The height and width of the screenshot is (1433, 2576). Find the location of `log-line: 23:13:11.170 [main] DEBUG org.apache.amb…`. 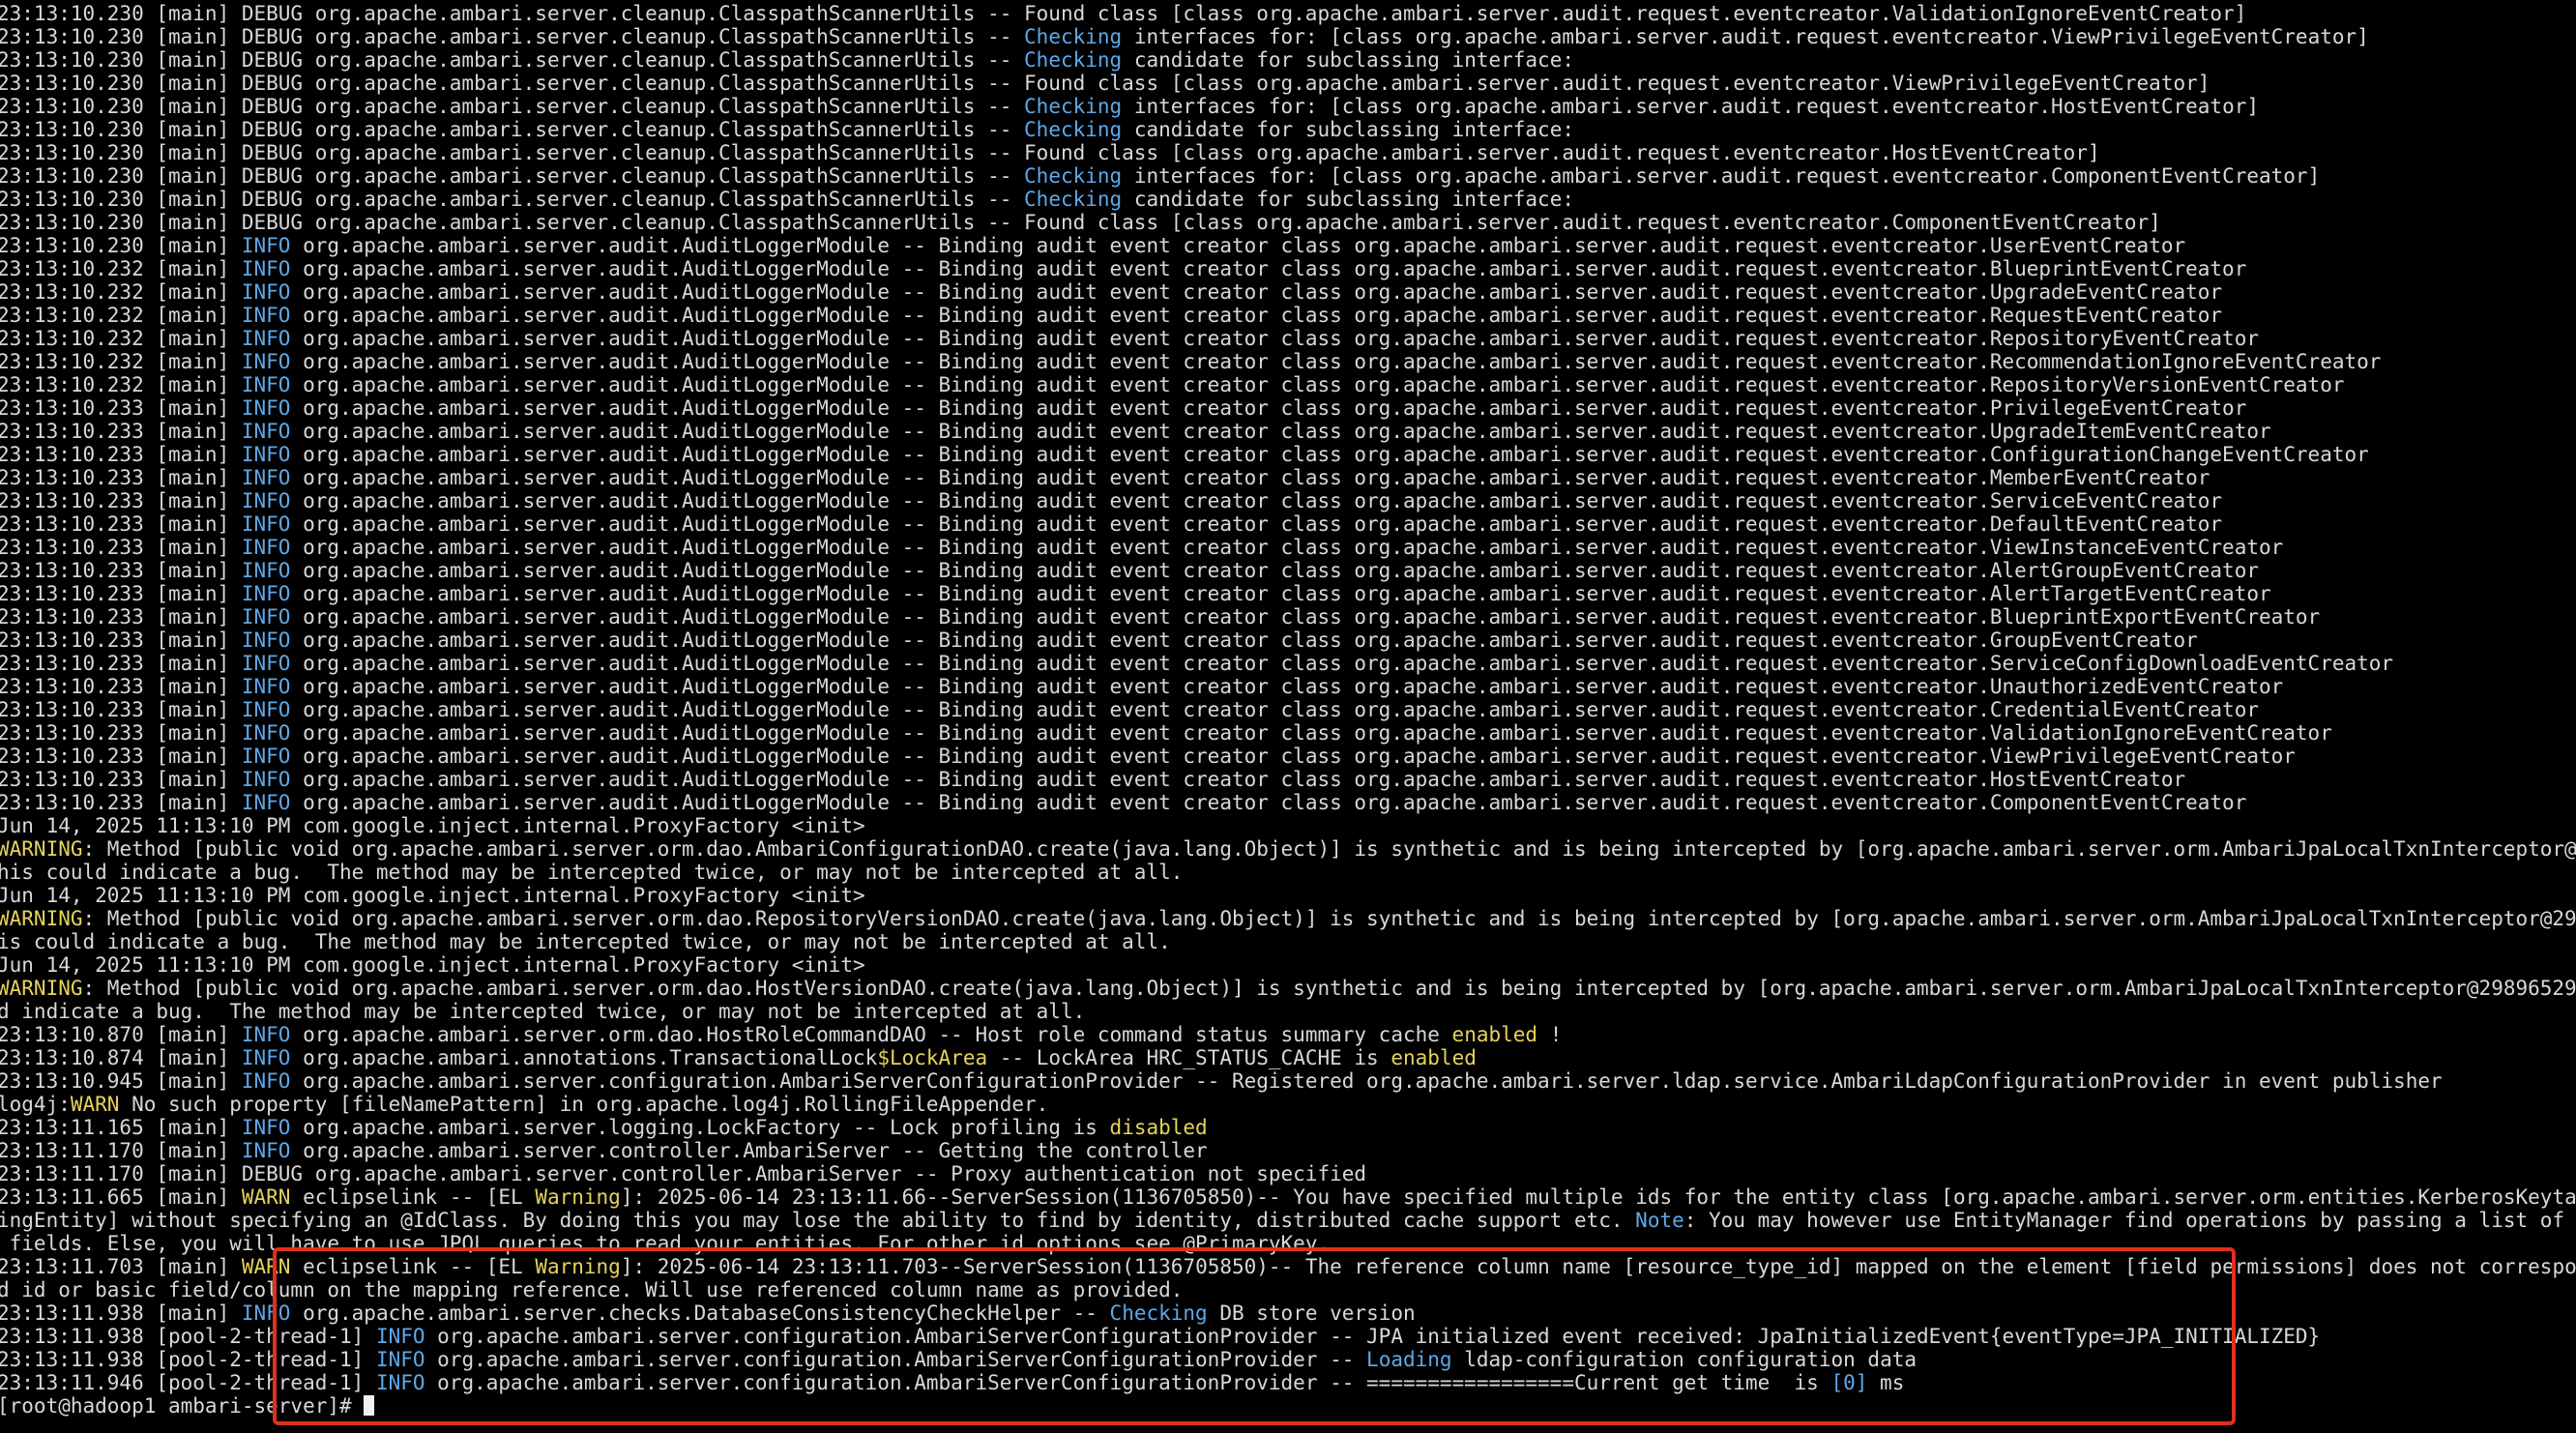

log-line: 23:13:11.170 [main] DEBUG org.apache.amb… is located at coordinates (1288, 1173).